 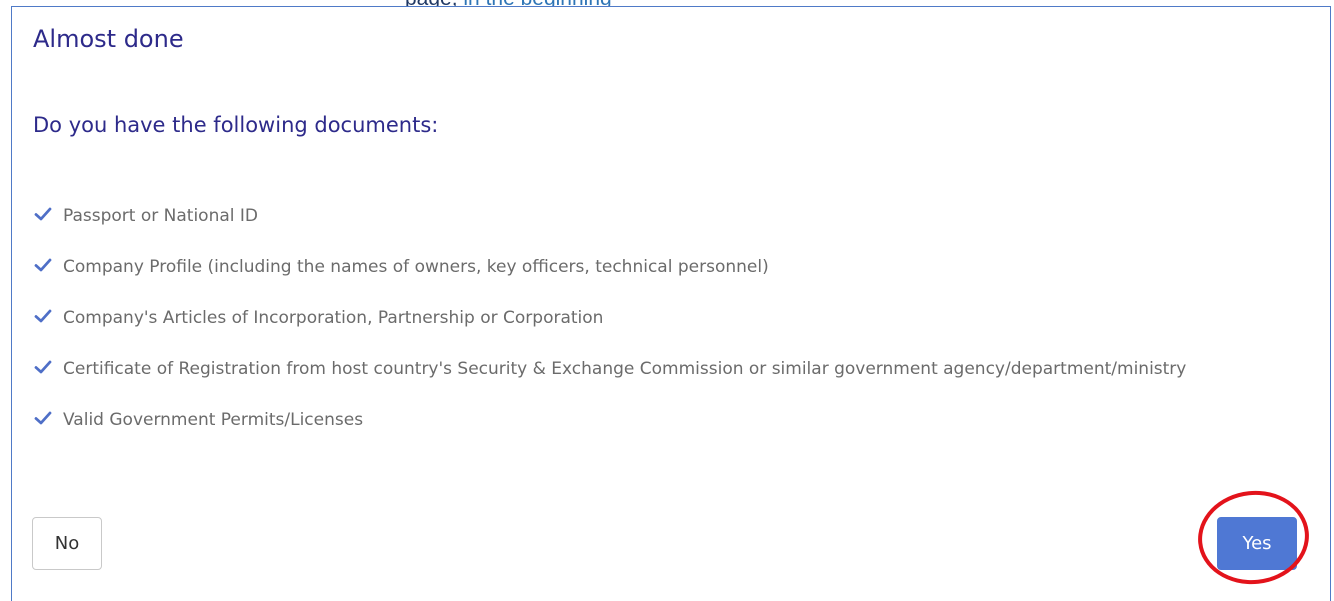 What do you see at coordinates (663, 420) in the screenshot?
I see `document-item: Valid Government Permits/Licenses` at bounding box center [663, 420].